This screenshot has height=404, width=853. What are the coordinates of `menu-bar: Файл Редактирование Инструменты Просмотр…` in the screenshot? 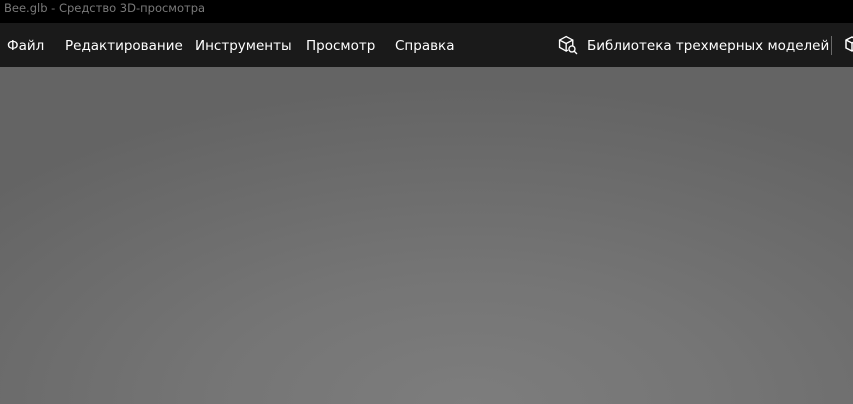 It's located at (426, 45).